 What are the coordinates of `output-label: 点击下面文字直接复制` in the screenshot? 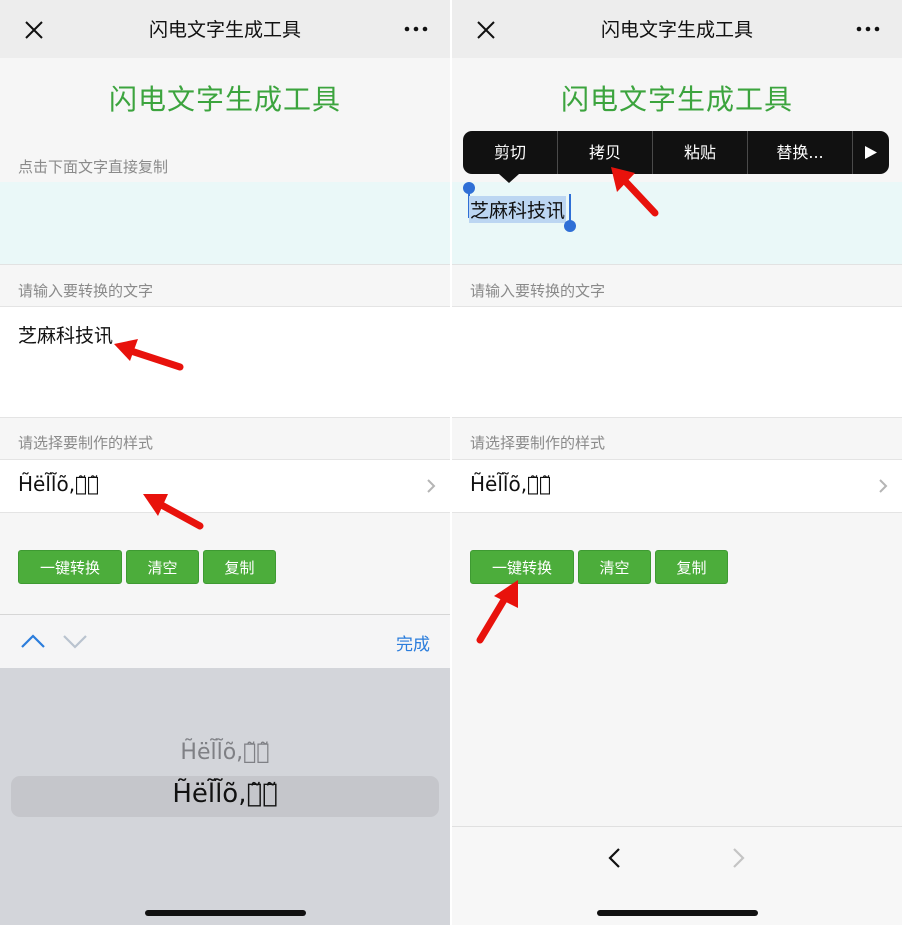 It's located at (93, 167).